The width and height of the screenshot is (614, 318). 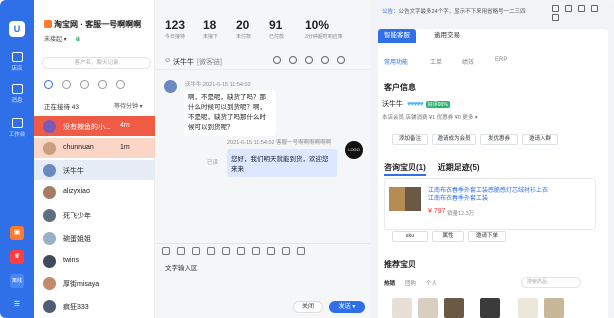 What do you see at coordinates (17, 233) in the screenshot?
I see `shop-app-icon: ▣` at bounding box center [17, 233].